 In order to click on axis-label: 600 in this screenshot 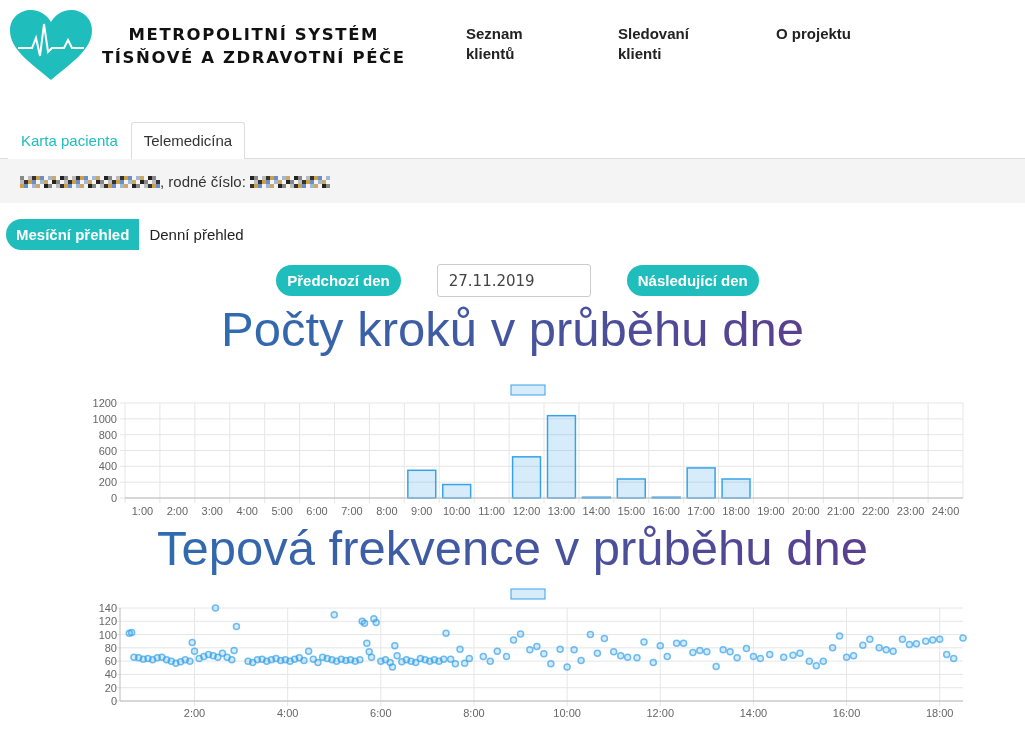, I will do `click(107, 450)`.